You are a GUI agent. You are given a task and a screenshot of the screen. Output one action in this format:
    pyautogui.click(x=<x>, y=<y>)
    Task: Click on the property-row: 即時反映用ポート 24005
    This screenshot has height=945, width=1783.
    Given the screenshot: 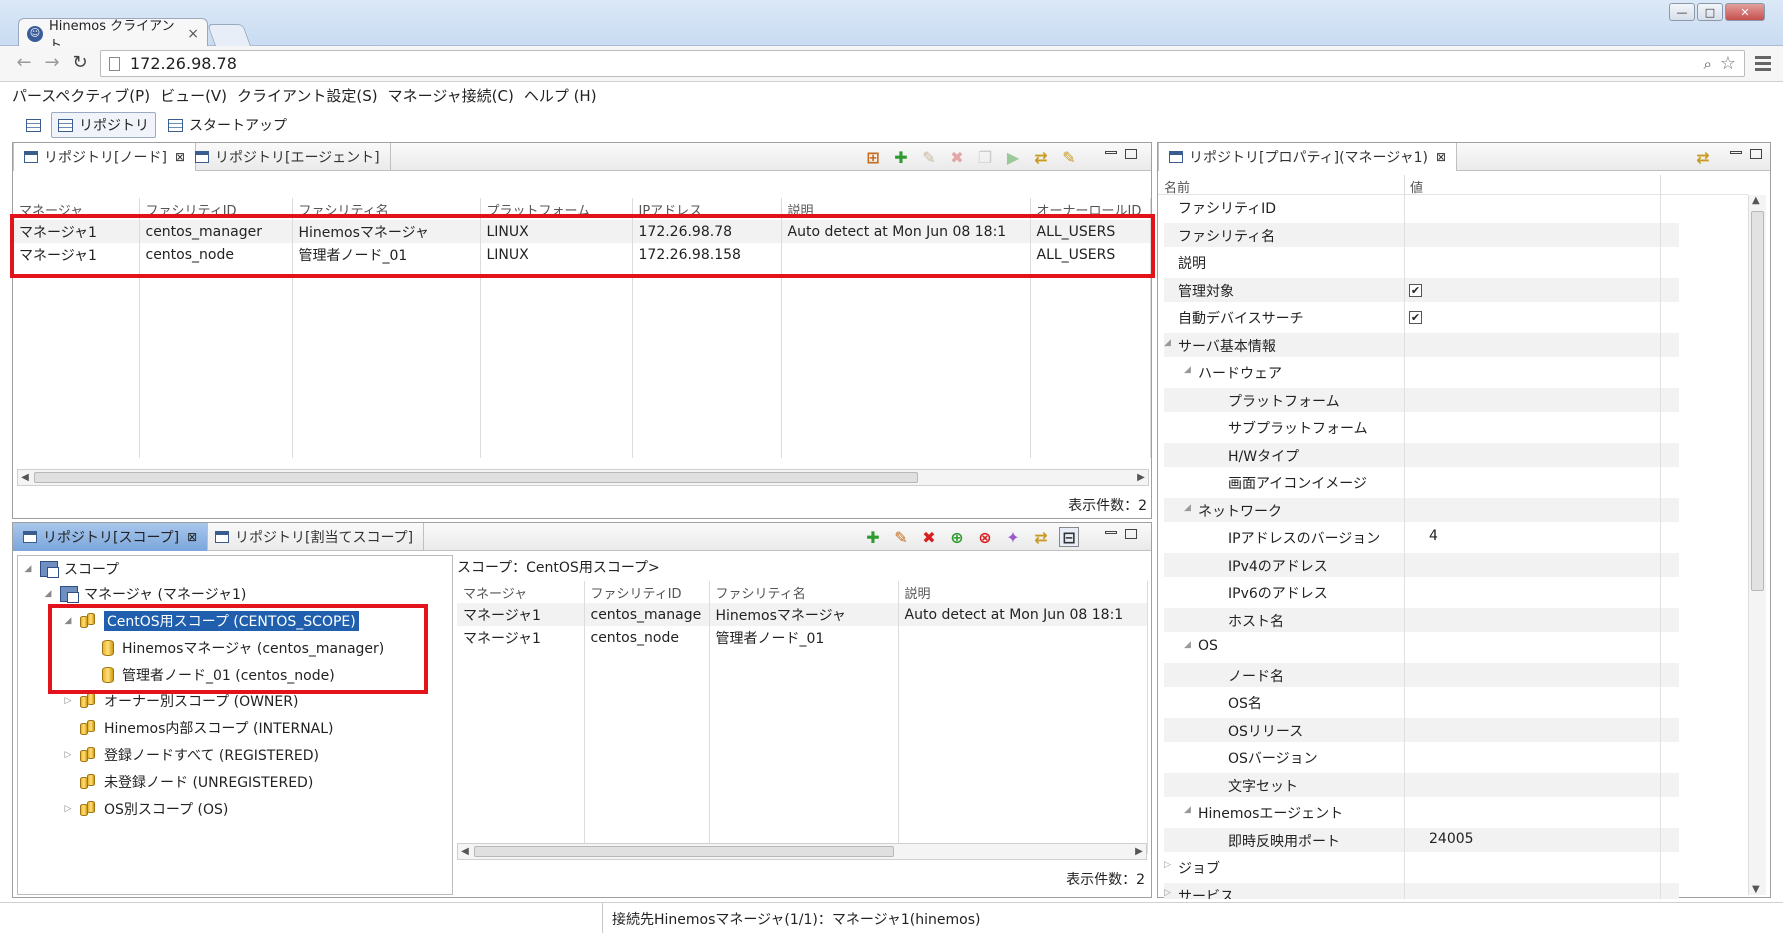 What is the action you would take?
    pyautogui.click(x=1421, y=839)
    